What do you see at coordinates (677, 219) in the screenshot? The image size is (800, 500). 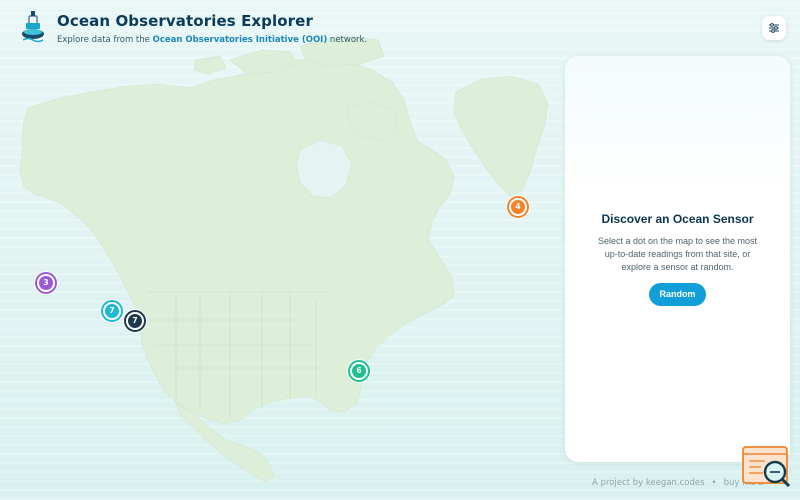 I see `panel-title: Discover an Ocean Sensor` at bounding box center [677, 219].